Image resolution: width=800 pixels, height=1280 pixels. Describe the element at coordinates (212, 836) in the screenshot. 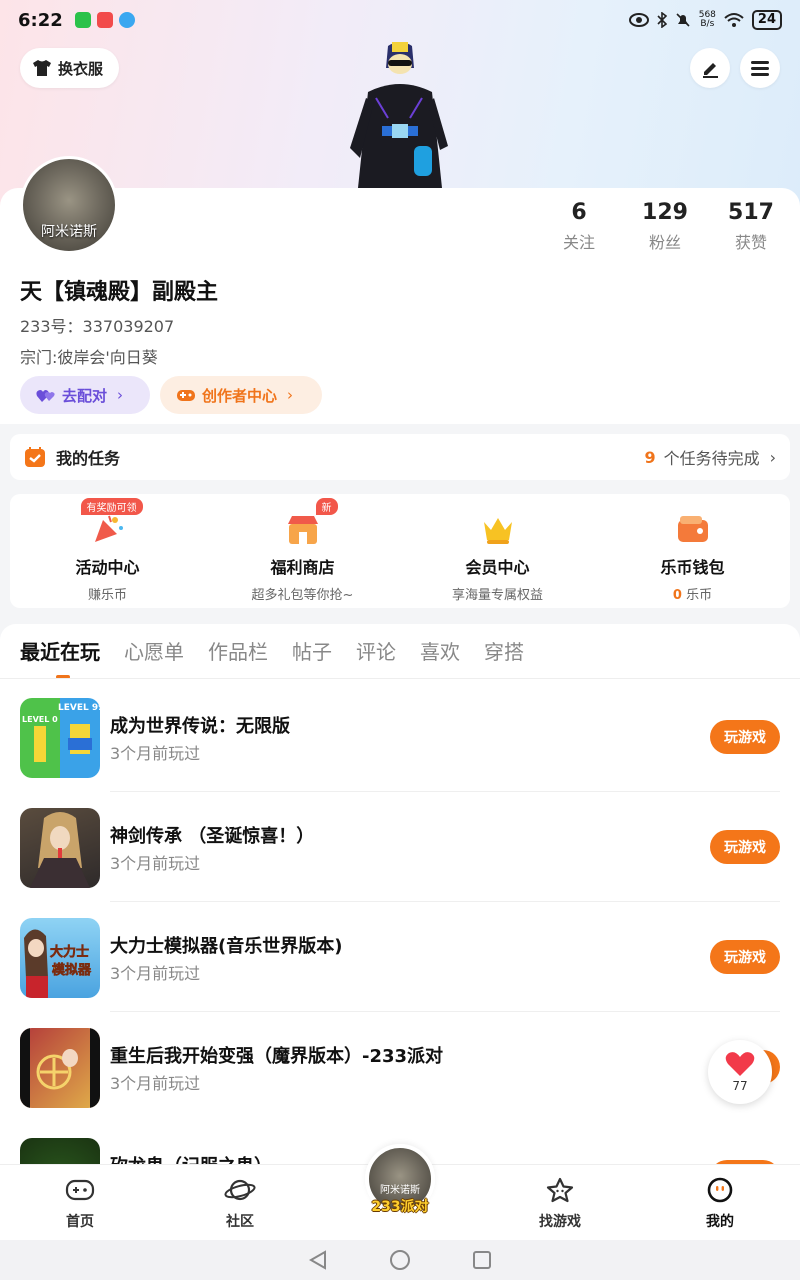

I see `game-title: 神剑传承 （圣诞惊喜！）` at that location.